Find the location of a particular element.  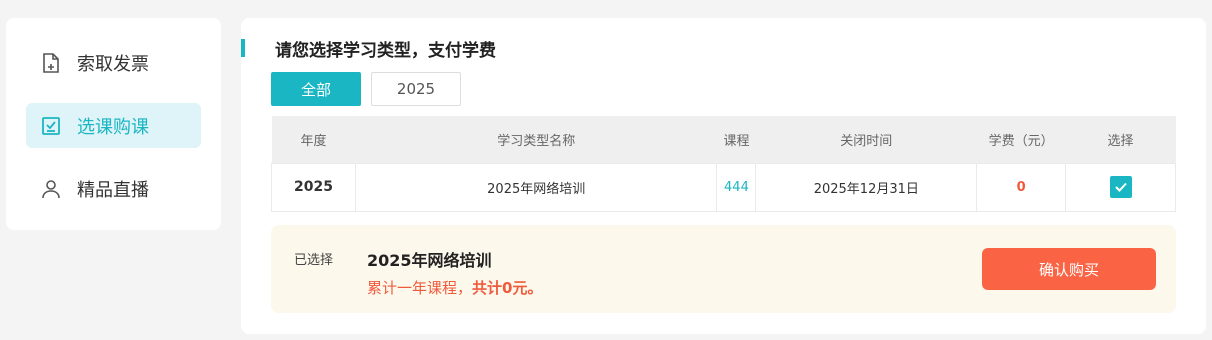

cell-year: 2025 is located at coordinates (313, 187).